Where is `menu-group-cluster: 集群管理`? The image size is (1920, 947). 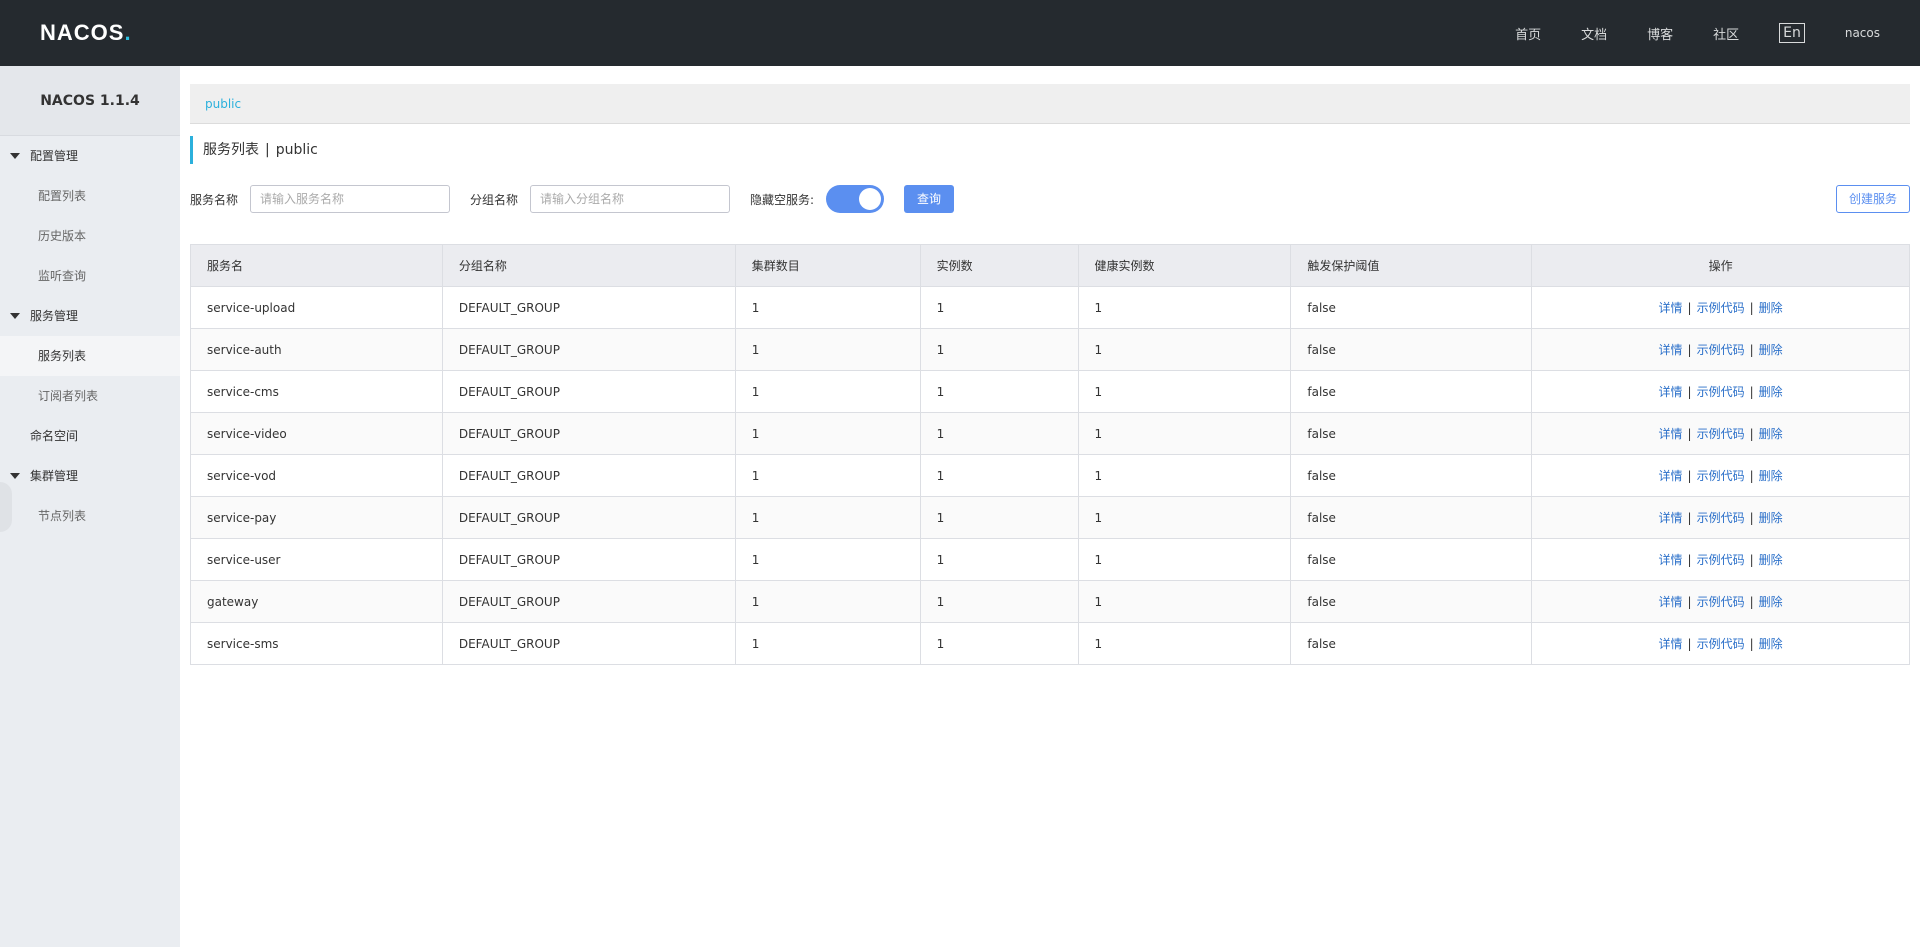
menu-group-cluster: 集群管理 is located at coordinates (90, 476).